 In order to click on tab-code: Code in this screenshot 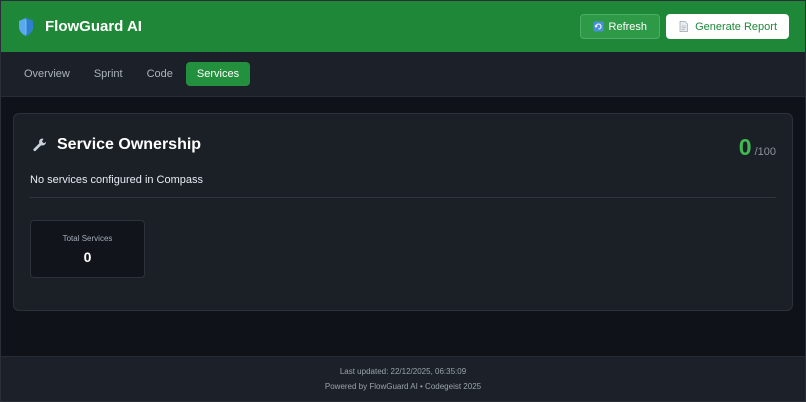, I will do `click(160, 74)`.